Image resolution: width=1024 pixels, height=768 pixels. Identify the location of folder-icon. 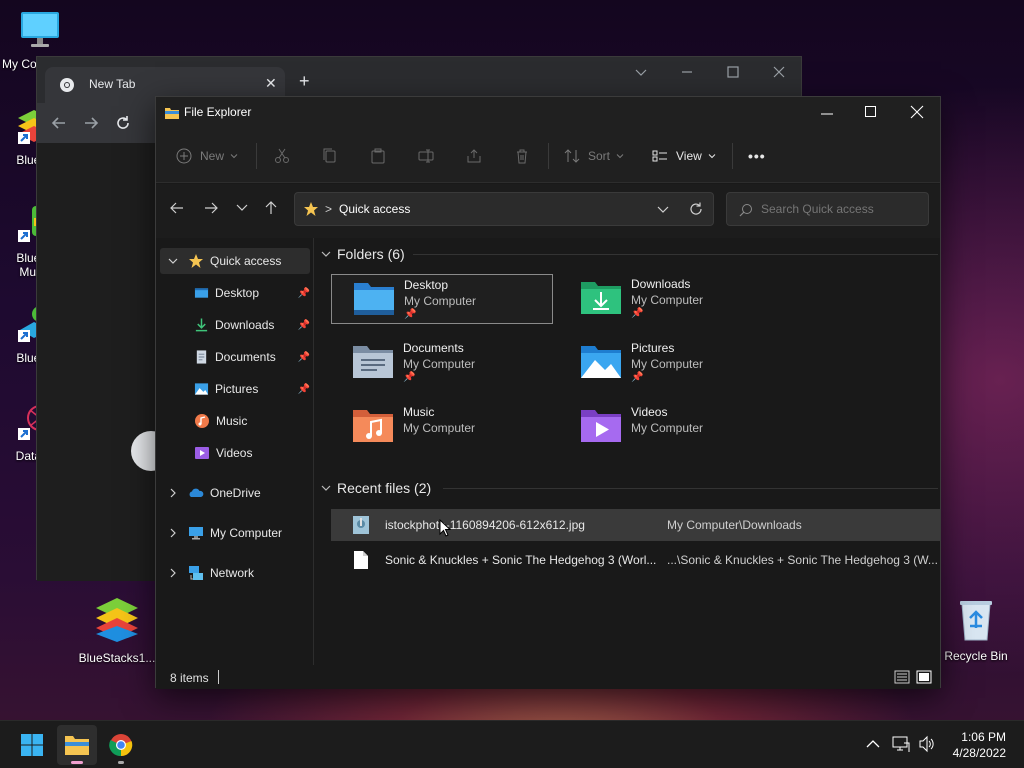
(172, 113).